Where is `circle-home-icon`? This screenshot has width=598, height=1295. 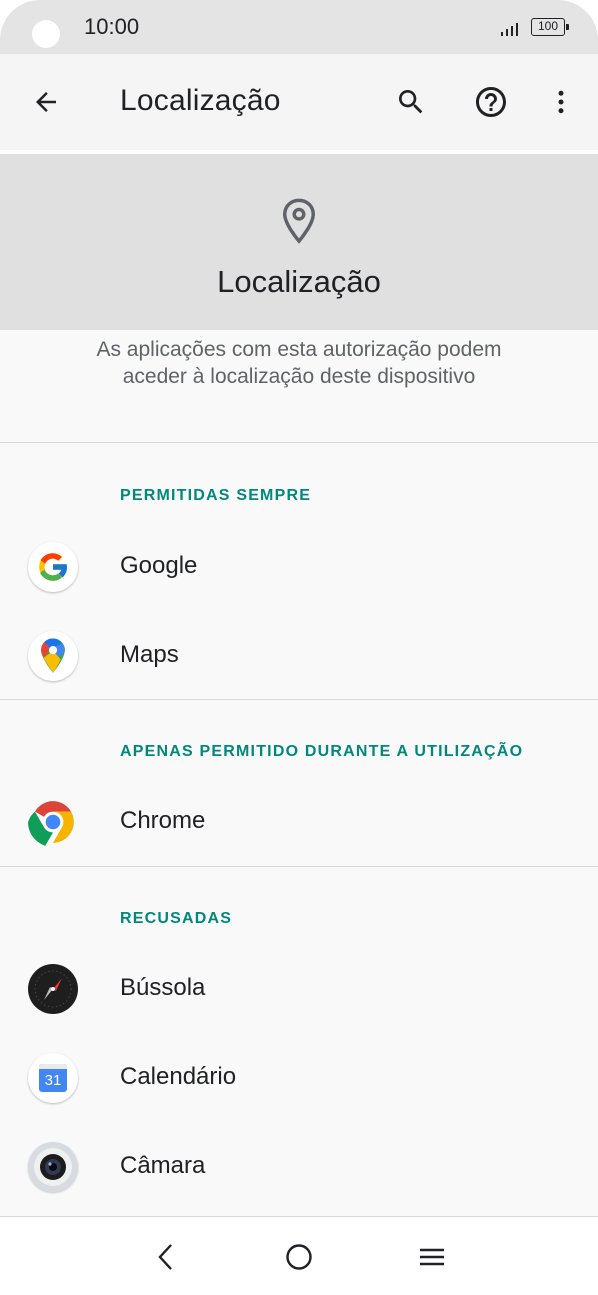 circle-home-icon is located at coordinates (299, 1257).